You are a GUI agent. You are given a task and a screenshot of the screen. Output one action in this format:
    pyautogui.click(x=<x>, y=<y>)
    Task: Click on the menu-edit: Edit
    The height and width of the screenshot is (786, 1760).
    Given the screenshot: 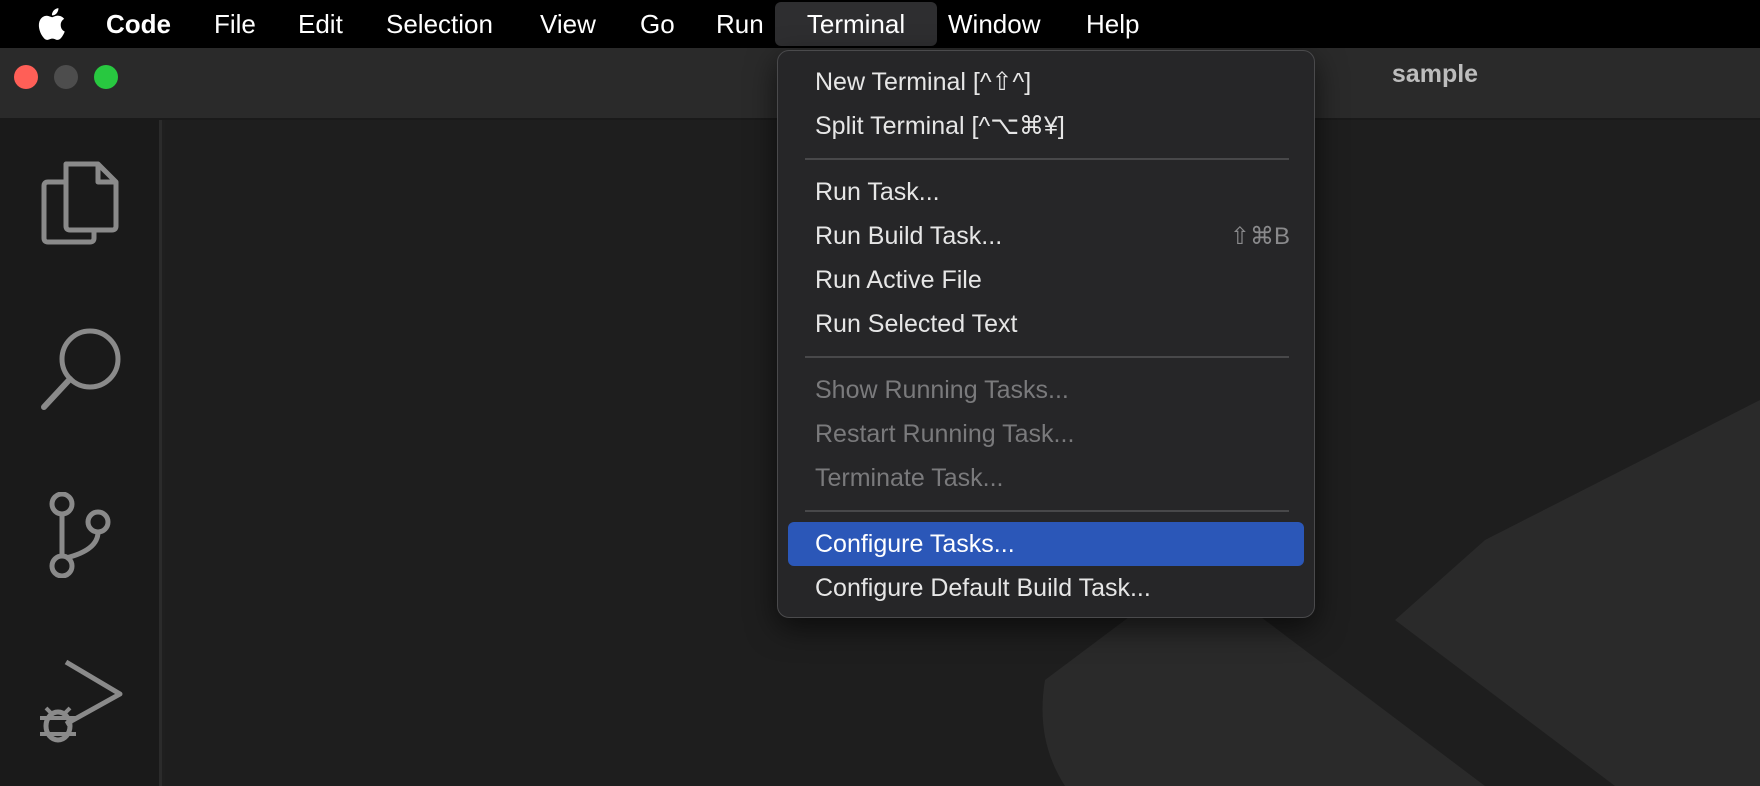 What is the action you would take?
    pyautogui.click(x=320, y=24)
    